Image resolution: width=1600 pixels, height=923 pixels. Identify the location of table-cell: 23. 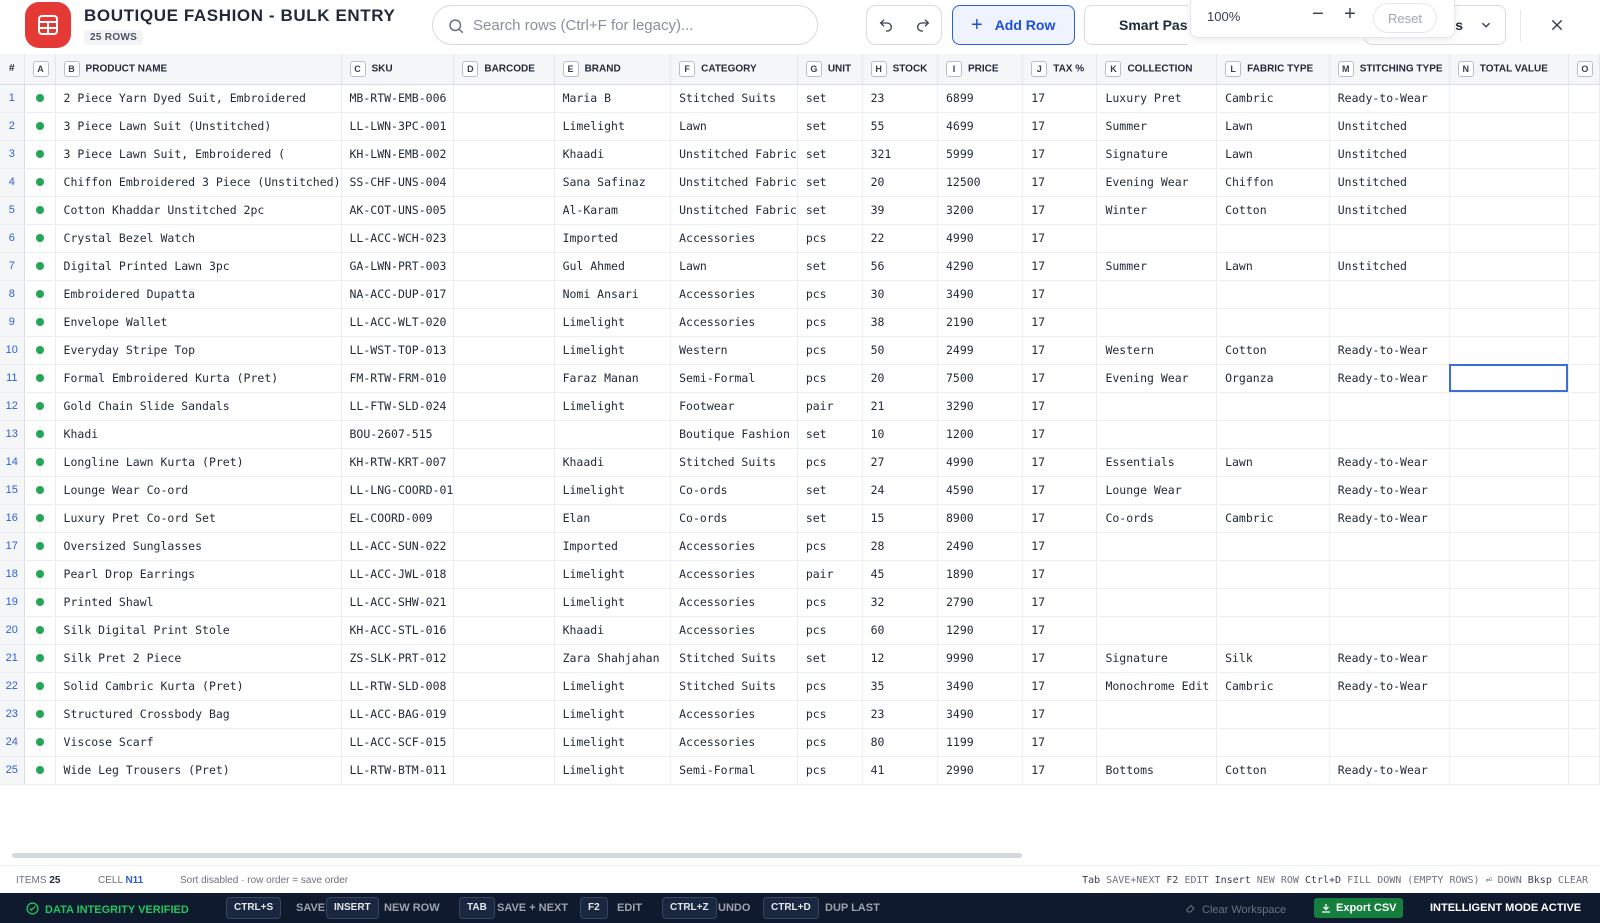
(900, 714).